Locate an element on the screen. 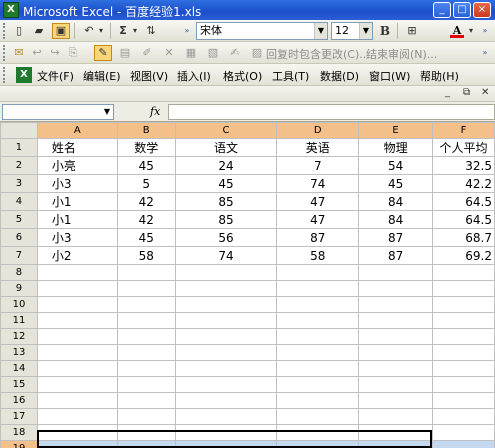 The image size is (495, 448). cell-e16 is located at coordinates (395, 400).